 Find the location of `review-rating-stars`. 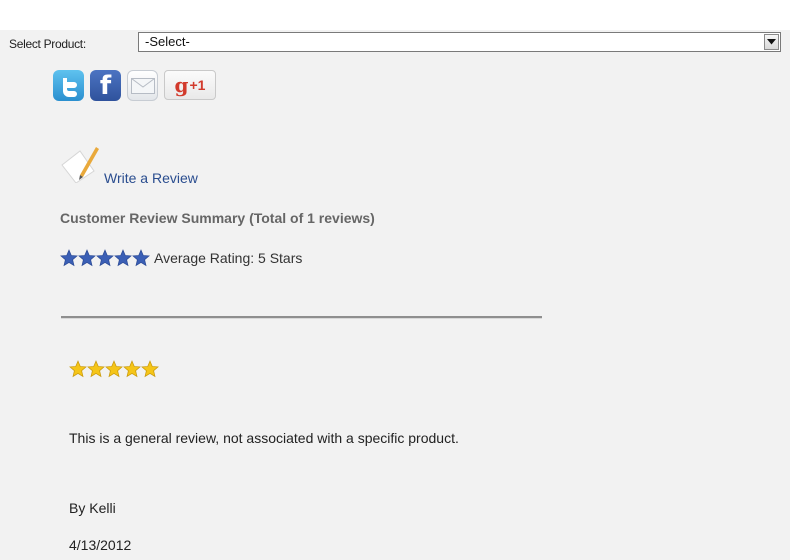

review-rating-stars is located at coordinates (114, 369).